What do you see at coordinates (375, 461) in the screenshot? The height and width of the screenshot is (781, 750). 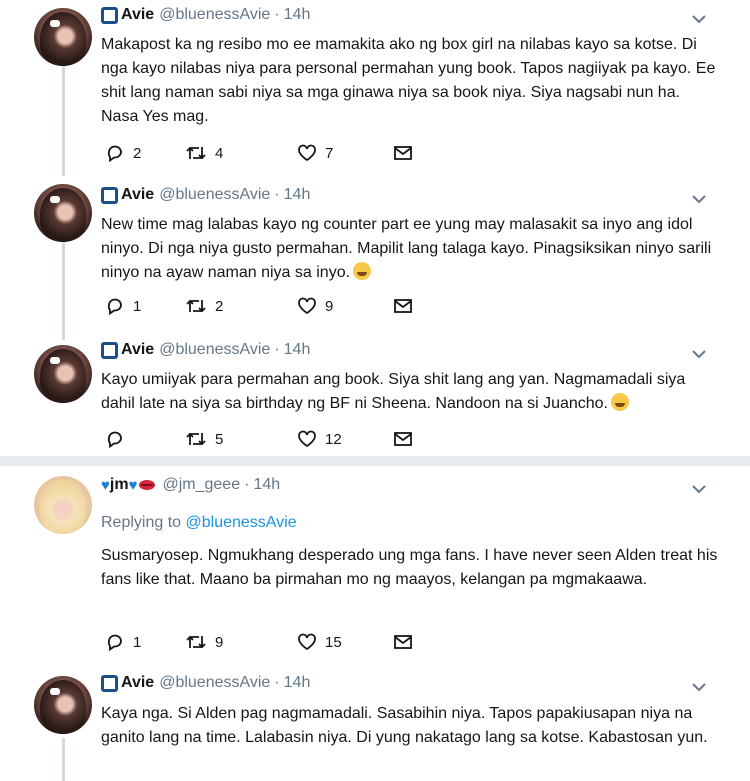 I see `conversation-separator` at bounding box center [375, 461].